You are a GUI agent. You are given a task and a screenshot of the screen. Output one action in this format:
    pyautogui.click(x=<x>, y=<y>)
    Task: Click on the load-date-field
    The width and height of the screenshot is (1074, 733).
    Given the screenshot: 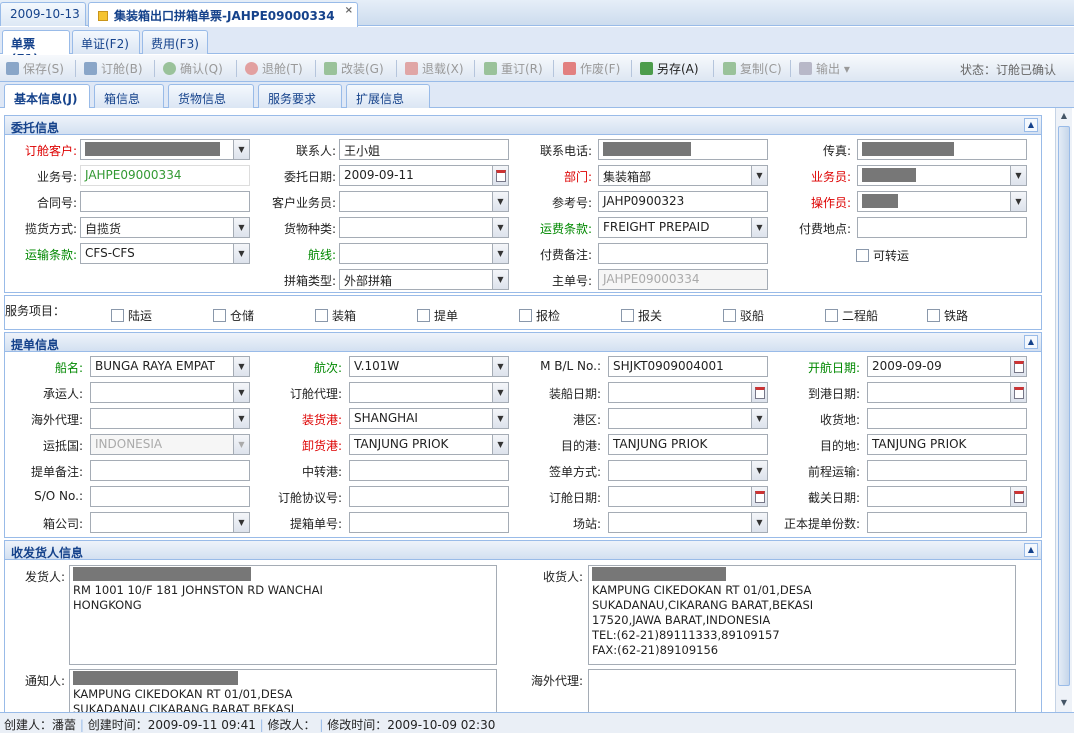 What is the action you would take?
    pyautogui.click(x=688, y=392)
    